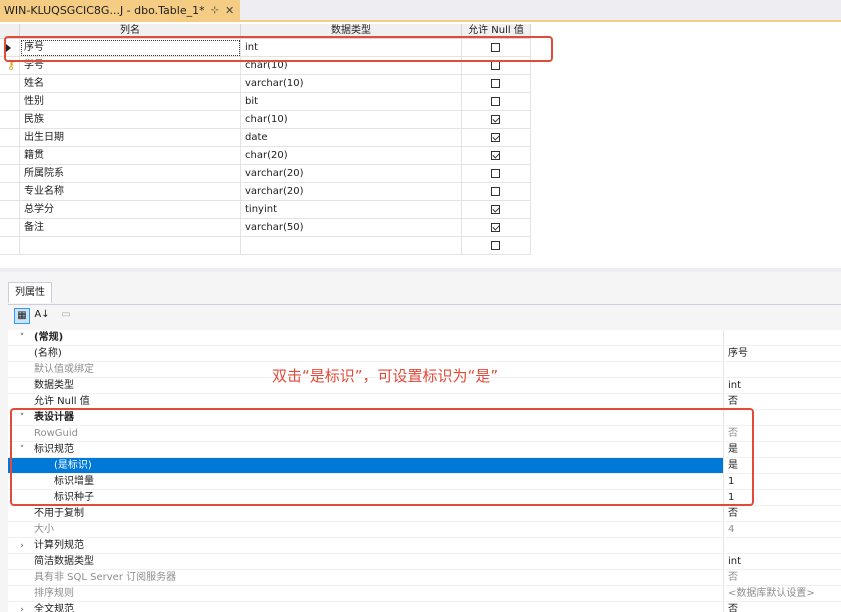  What do you see at coordinates (120, 10) in the screenshot?
I see `document-tab: WIN-KLUQSGCIC8G...J - dbo.Table_1* ⊹ ✕` at bounding box center [120, 10].